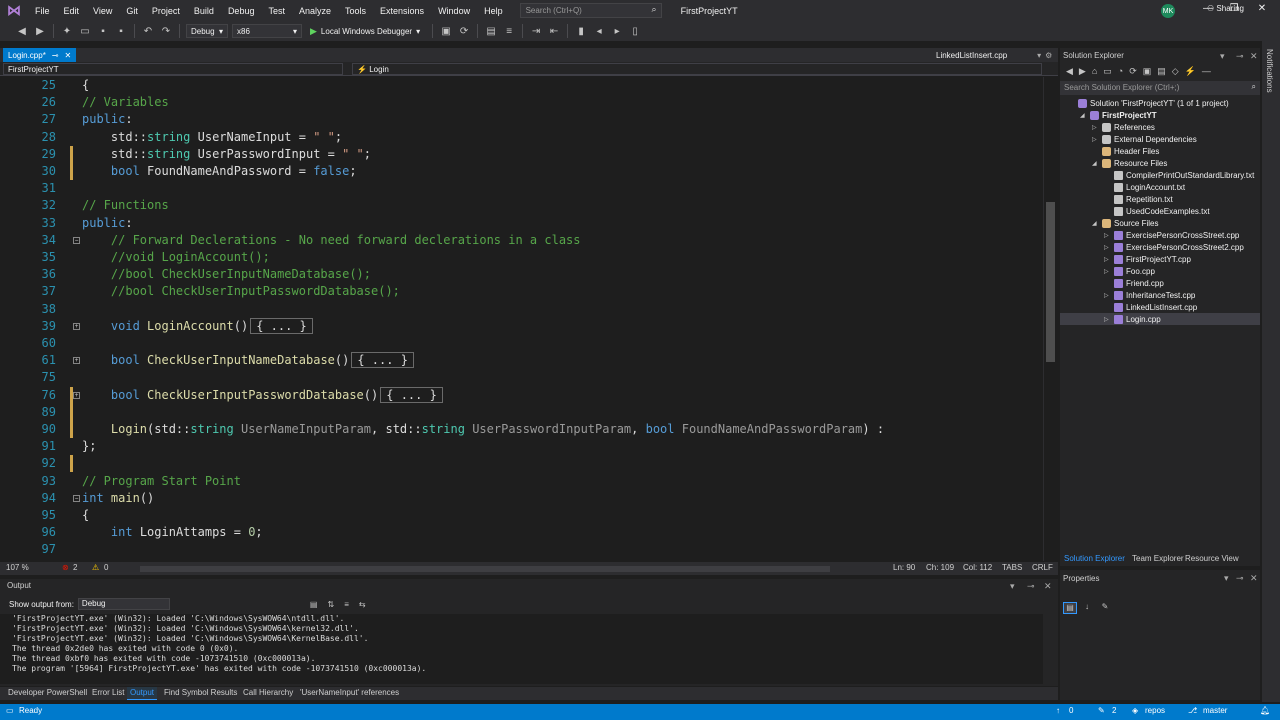 The image size is (1280, 720). What do you see at coordinates (267, 31) in the screenshot?
I see `platform-select: x86 ▾` at bounding box center [267, 31].